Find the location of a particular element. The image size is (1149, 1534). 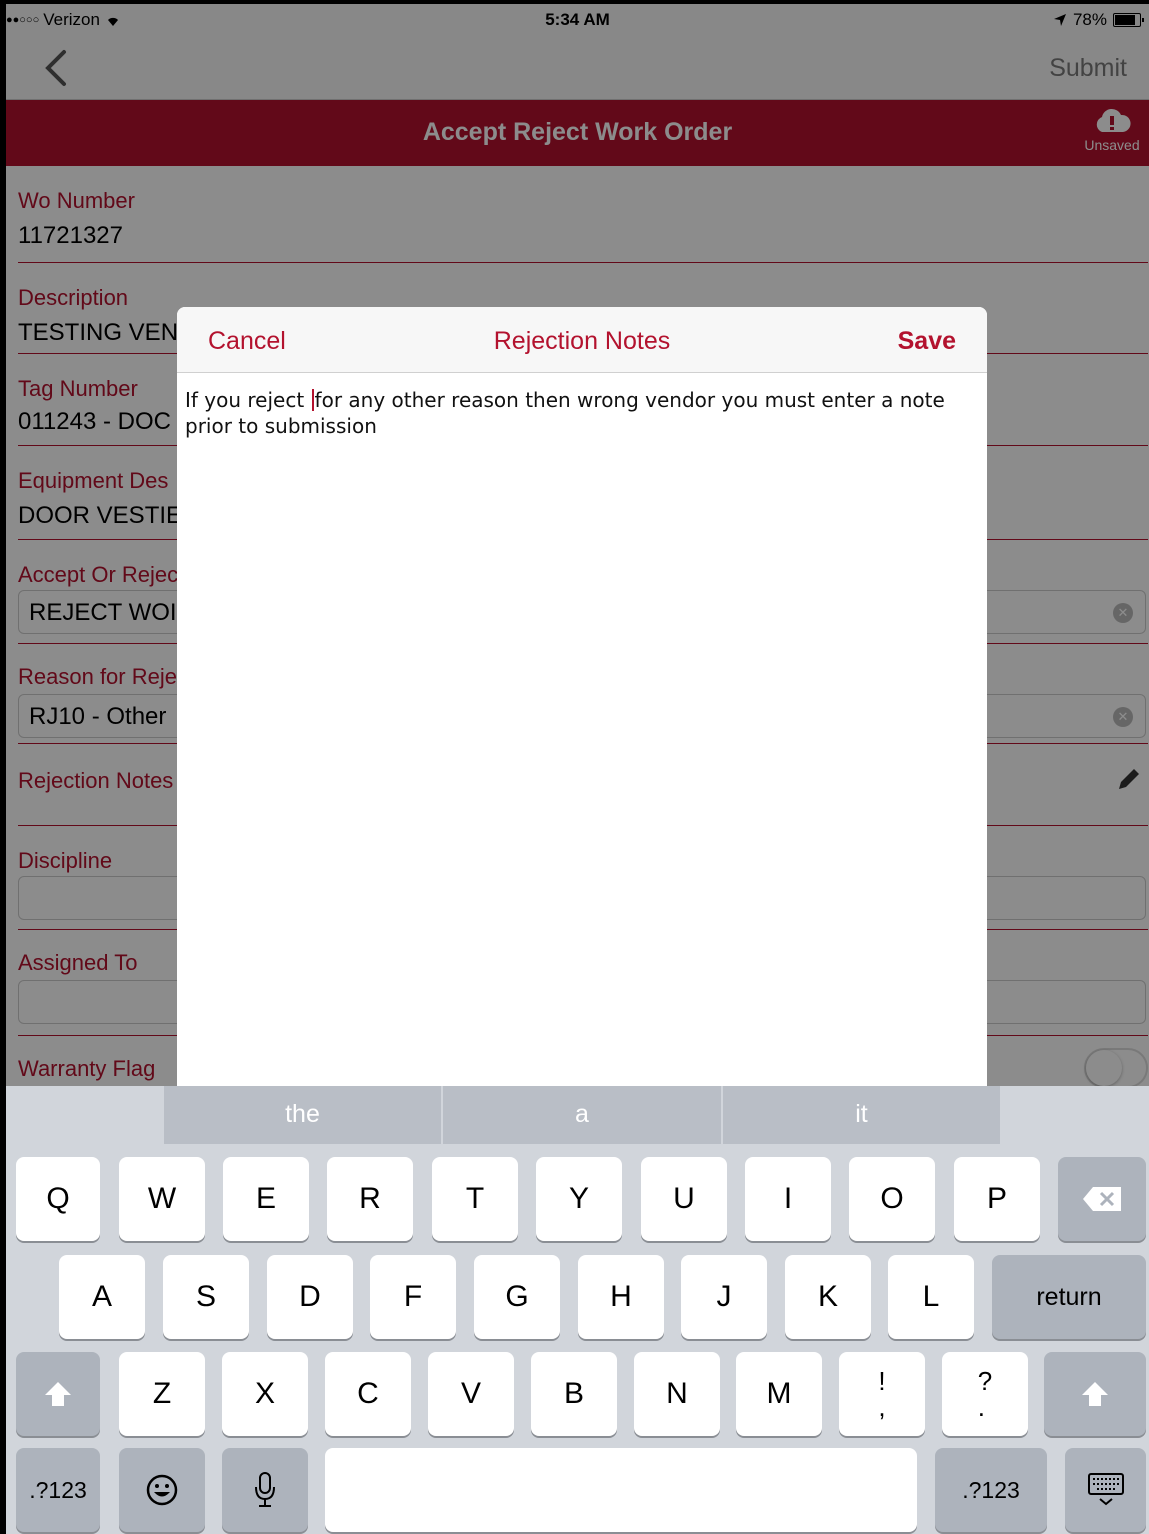

key-question-period: ? . is located at coordinates (985, 1394).